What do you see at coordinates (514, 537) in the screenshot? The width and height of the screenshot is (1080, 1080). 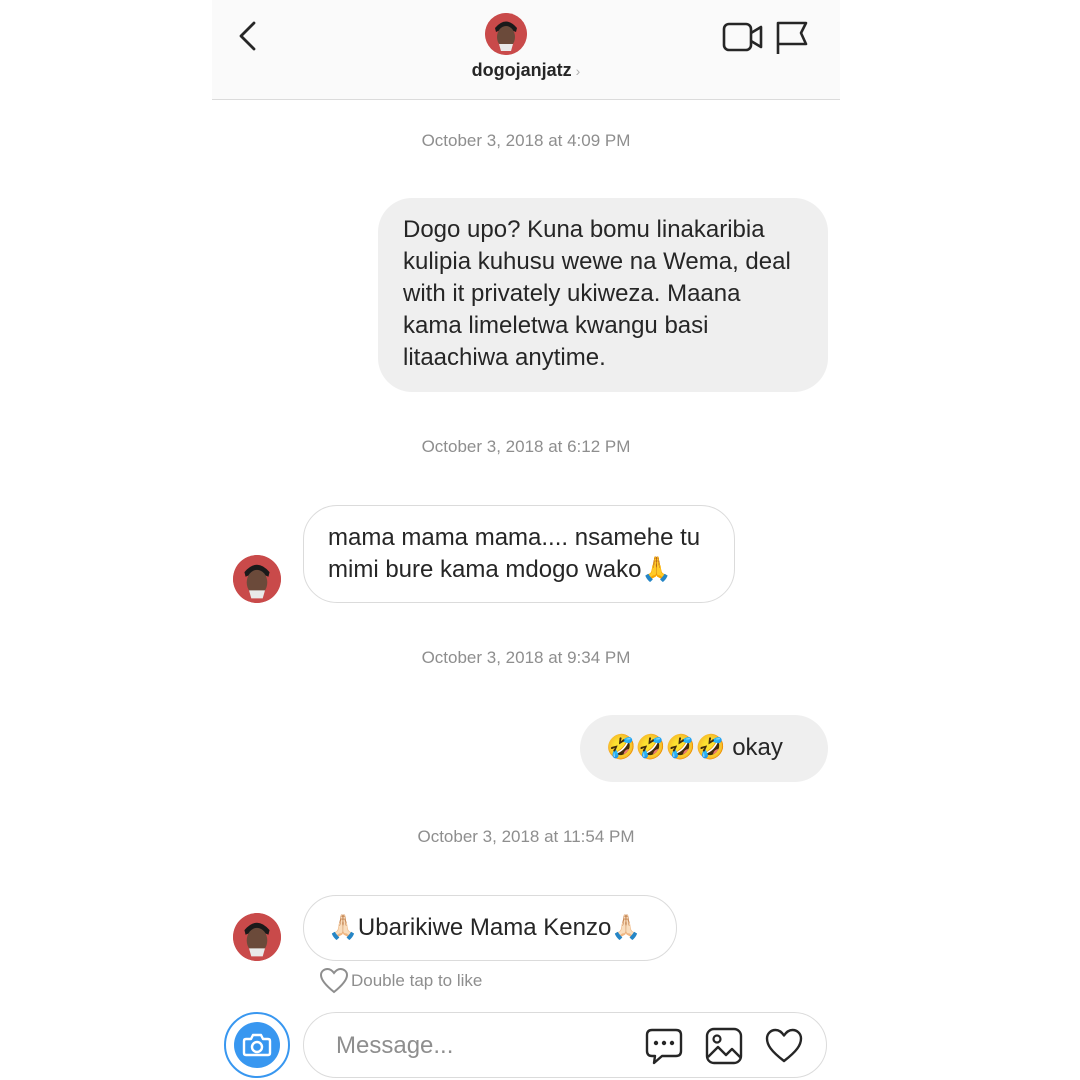 I see `message-line: mama mama mama.... nsamehe tu` at bounding box center [514, 537].